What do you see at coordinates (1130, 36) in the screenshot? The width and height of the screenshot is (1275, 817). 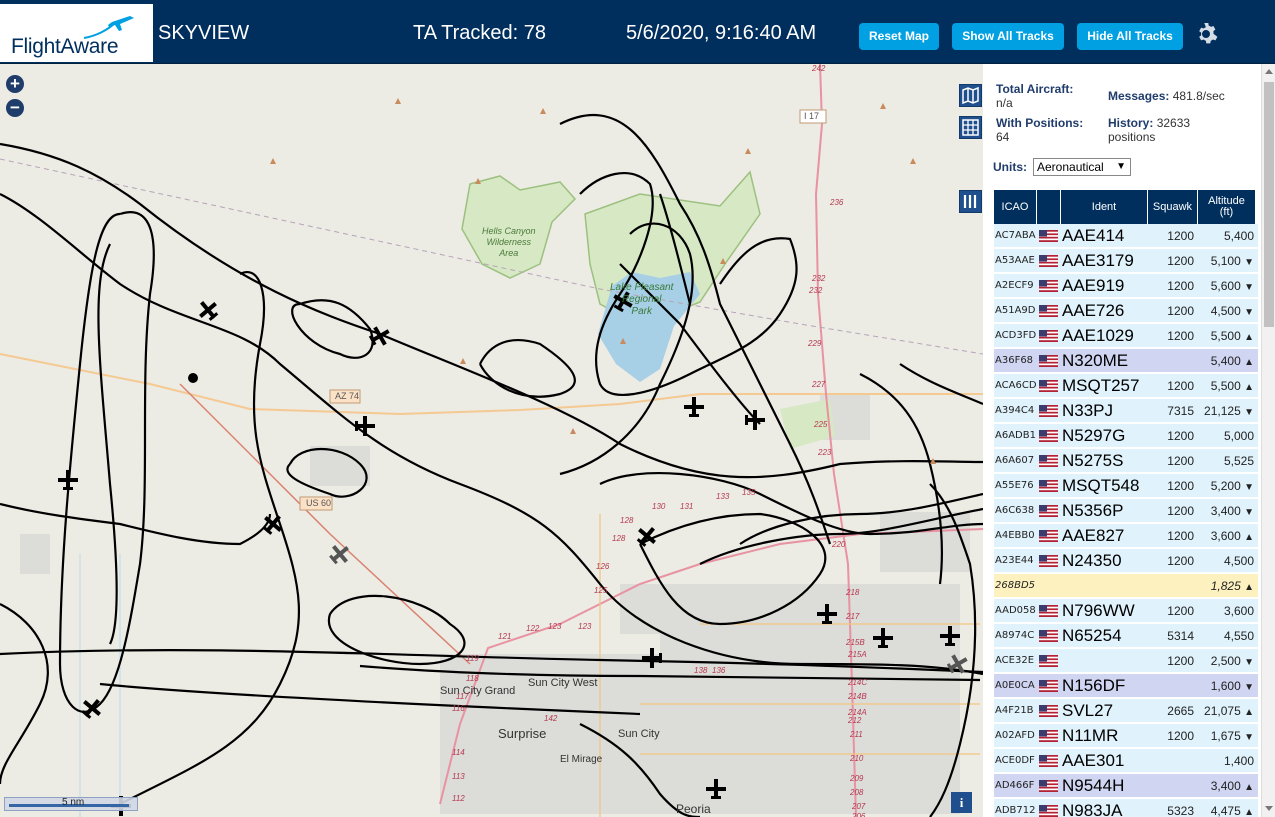 I see `hide-all-tracks-button: Hide All Tracks` at bounding box center [1130, 36].